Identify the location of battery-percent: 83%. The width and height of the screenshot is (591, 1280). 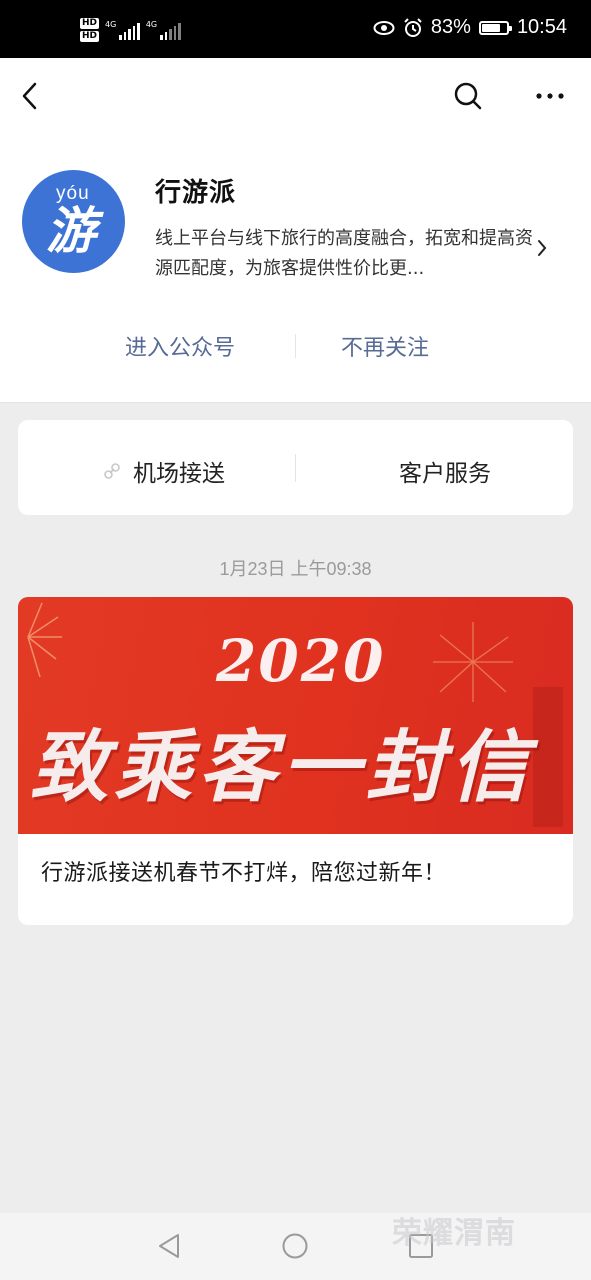
(450, 27).